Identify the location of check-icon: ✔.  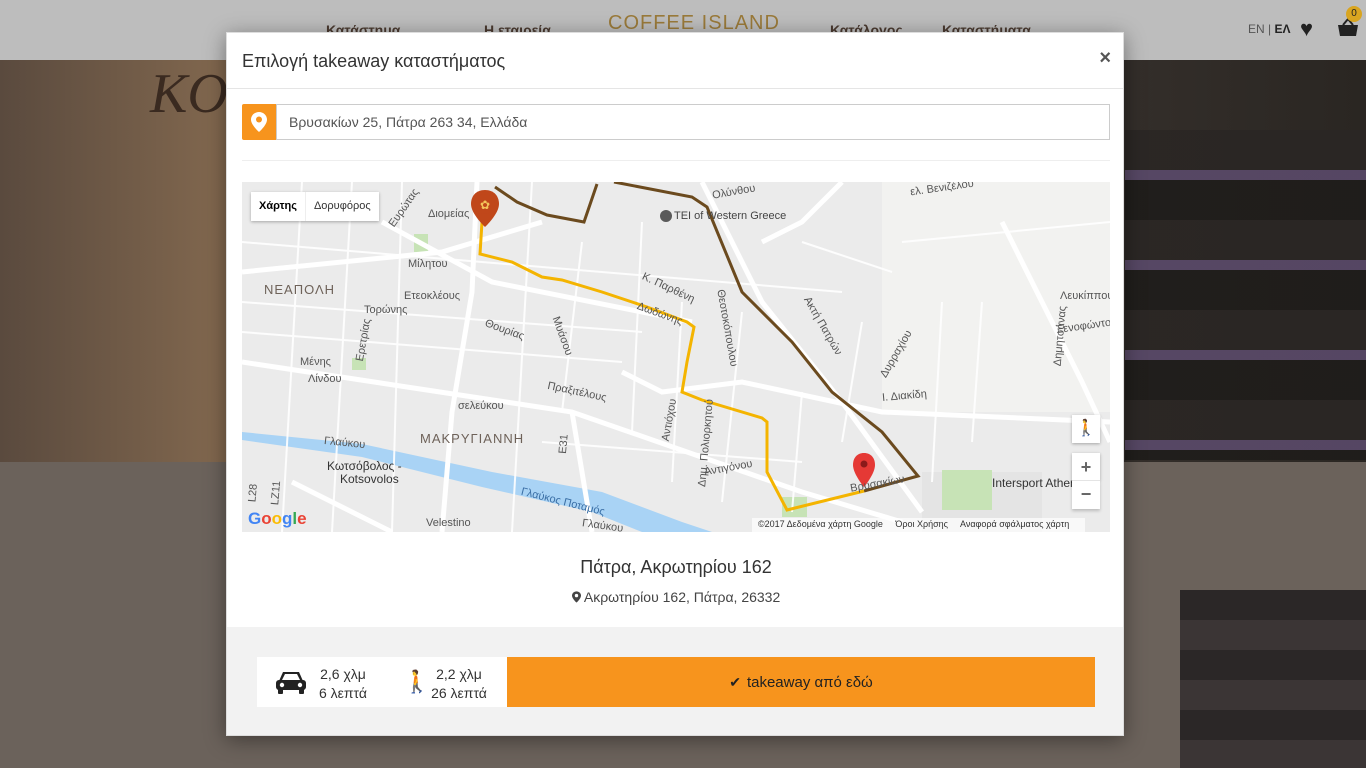
(735, 681).